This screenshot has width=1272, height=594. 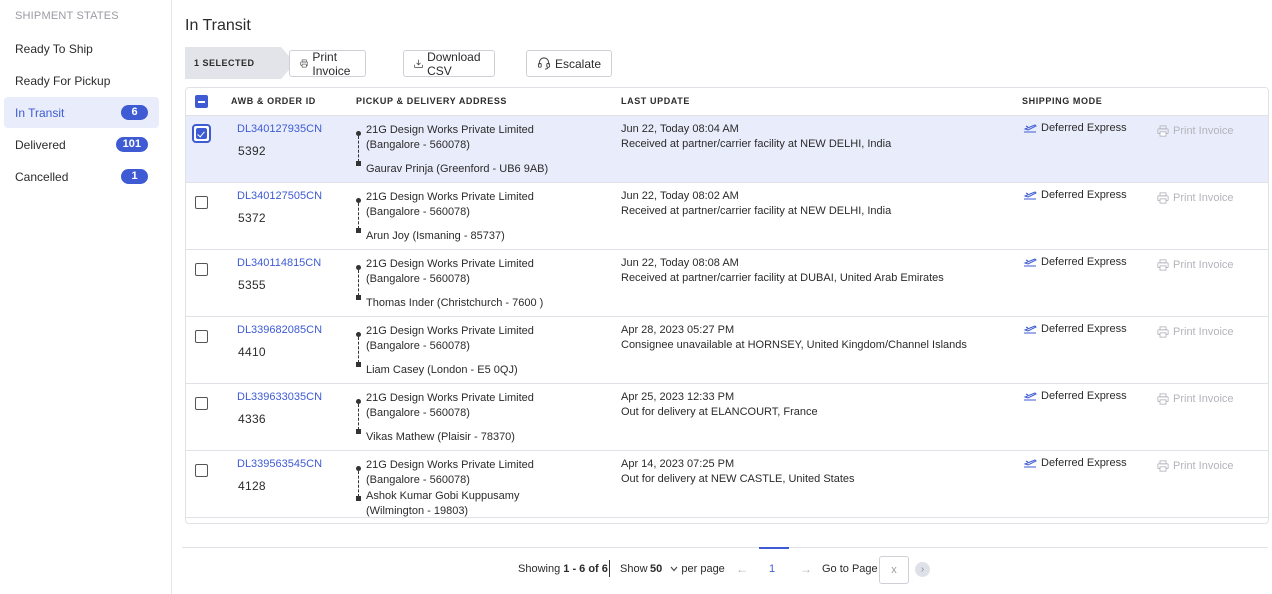 I want to click on sidebar-item-ready-for-pickup: Ready For Pickup, so click(x=81, y=80).